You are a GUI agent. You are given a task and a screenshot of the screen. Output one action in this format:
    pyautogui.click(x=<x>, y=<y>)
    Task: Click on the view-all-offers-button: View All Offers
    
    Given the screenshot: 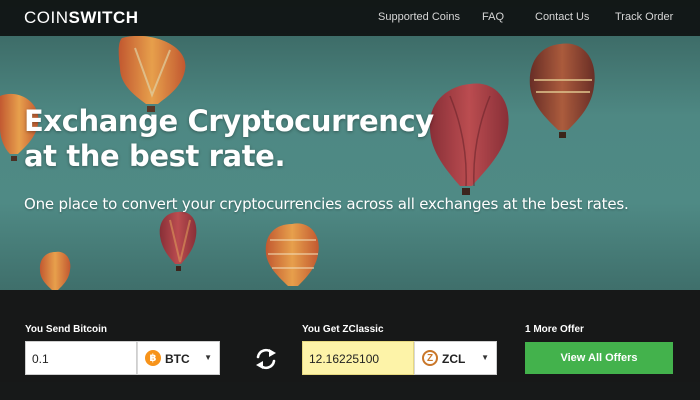 What is the action you would take?
    pyautogui.click(x=599, y=358)
    